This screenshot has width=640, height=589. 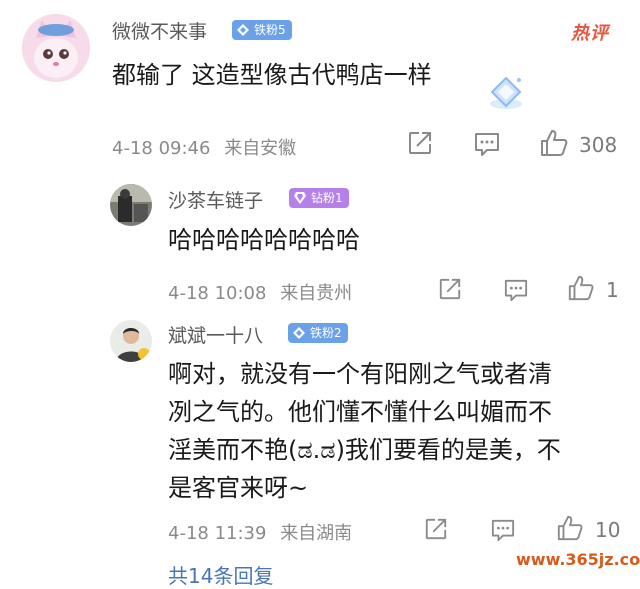 I want to click on comment-line: 淫美而不艳(ಡ.ಡ)我们要看的是美，不, so click(x=364, y=450).